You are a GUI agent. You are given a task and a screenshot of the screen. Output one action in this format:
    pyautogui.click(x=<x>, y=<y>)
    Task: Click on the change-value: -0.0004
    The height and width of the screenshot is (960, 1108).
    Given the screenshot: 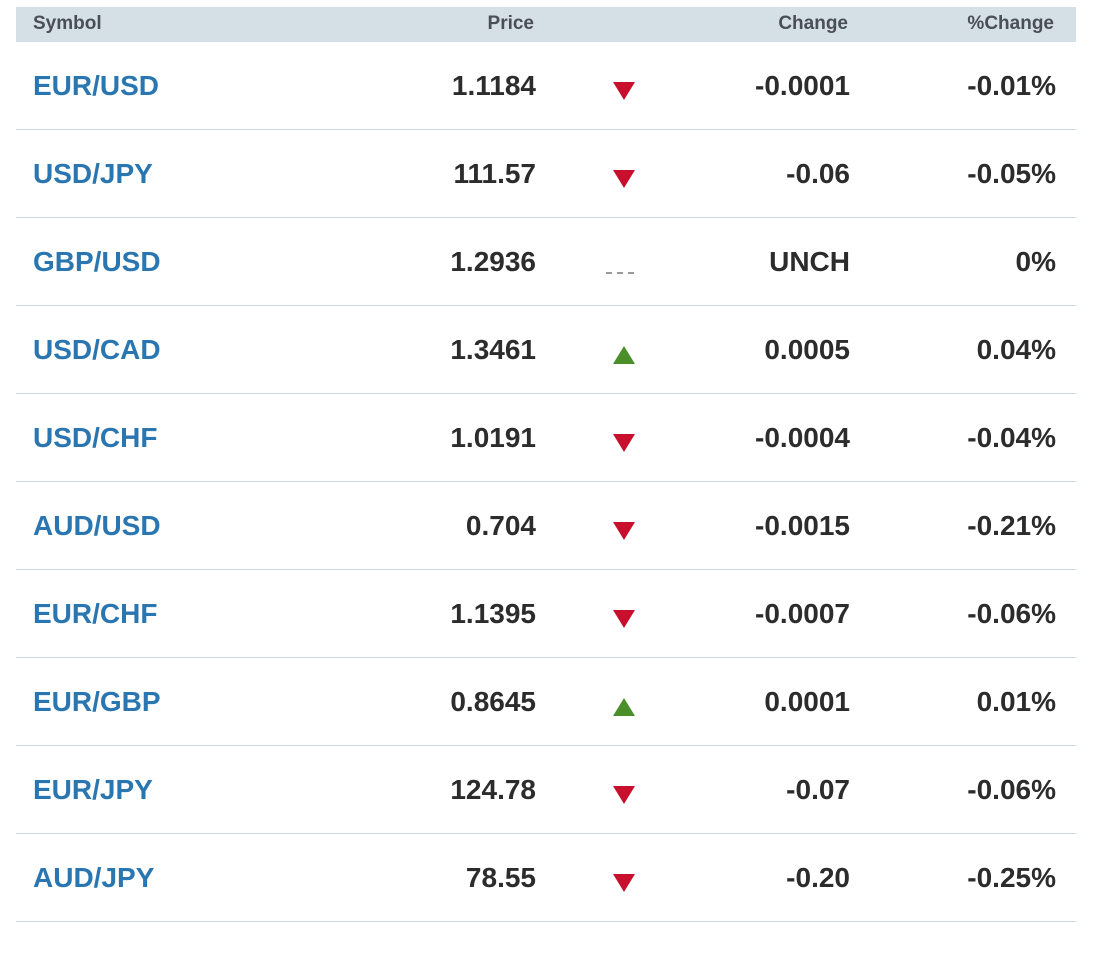 What is the action you would take?
    pyautogui.click(x=802, y=437)
    